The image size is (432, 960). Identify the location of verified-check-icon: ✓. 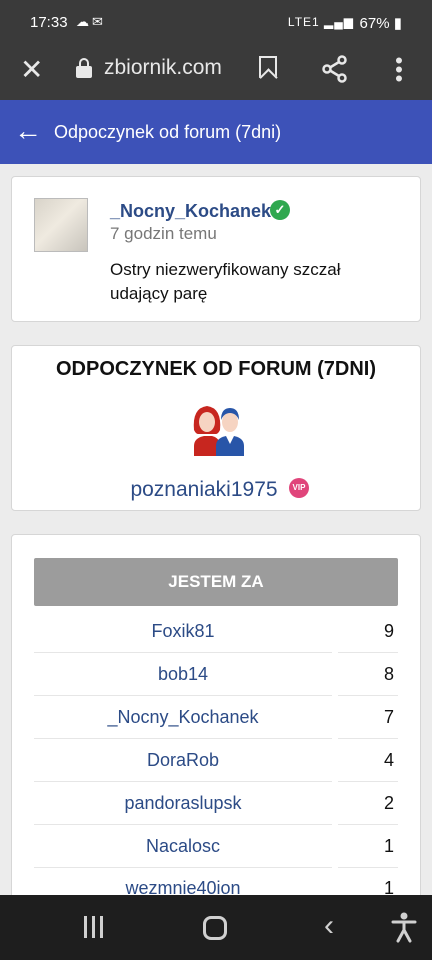
(280, 210).